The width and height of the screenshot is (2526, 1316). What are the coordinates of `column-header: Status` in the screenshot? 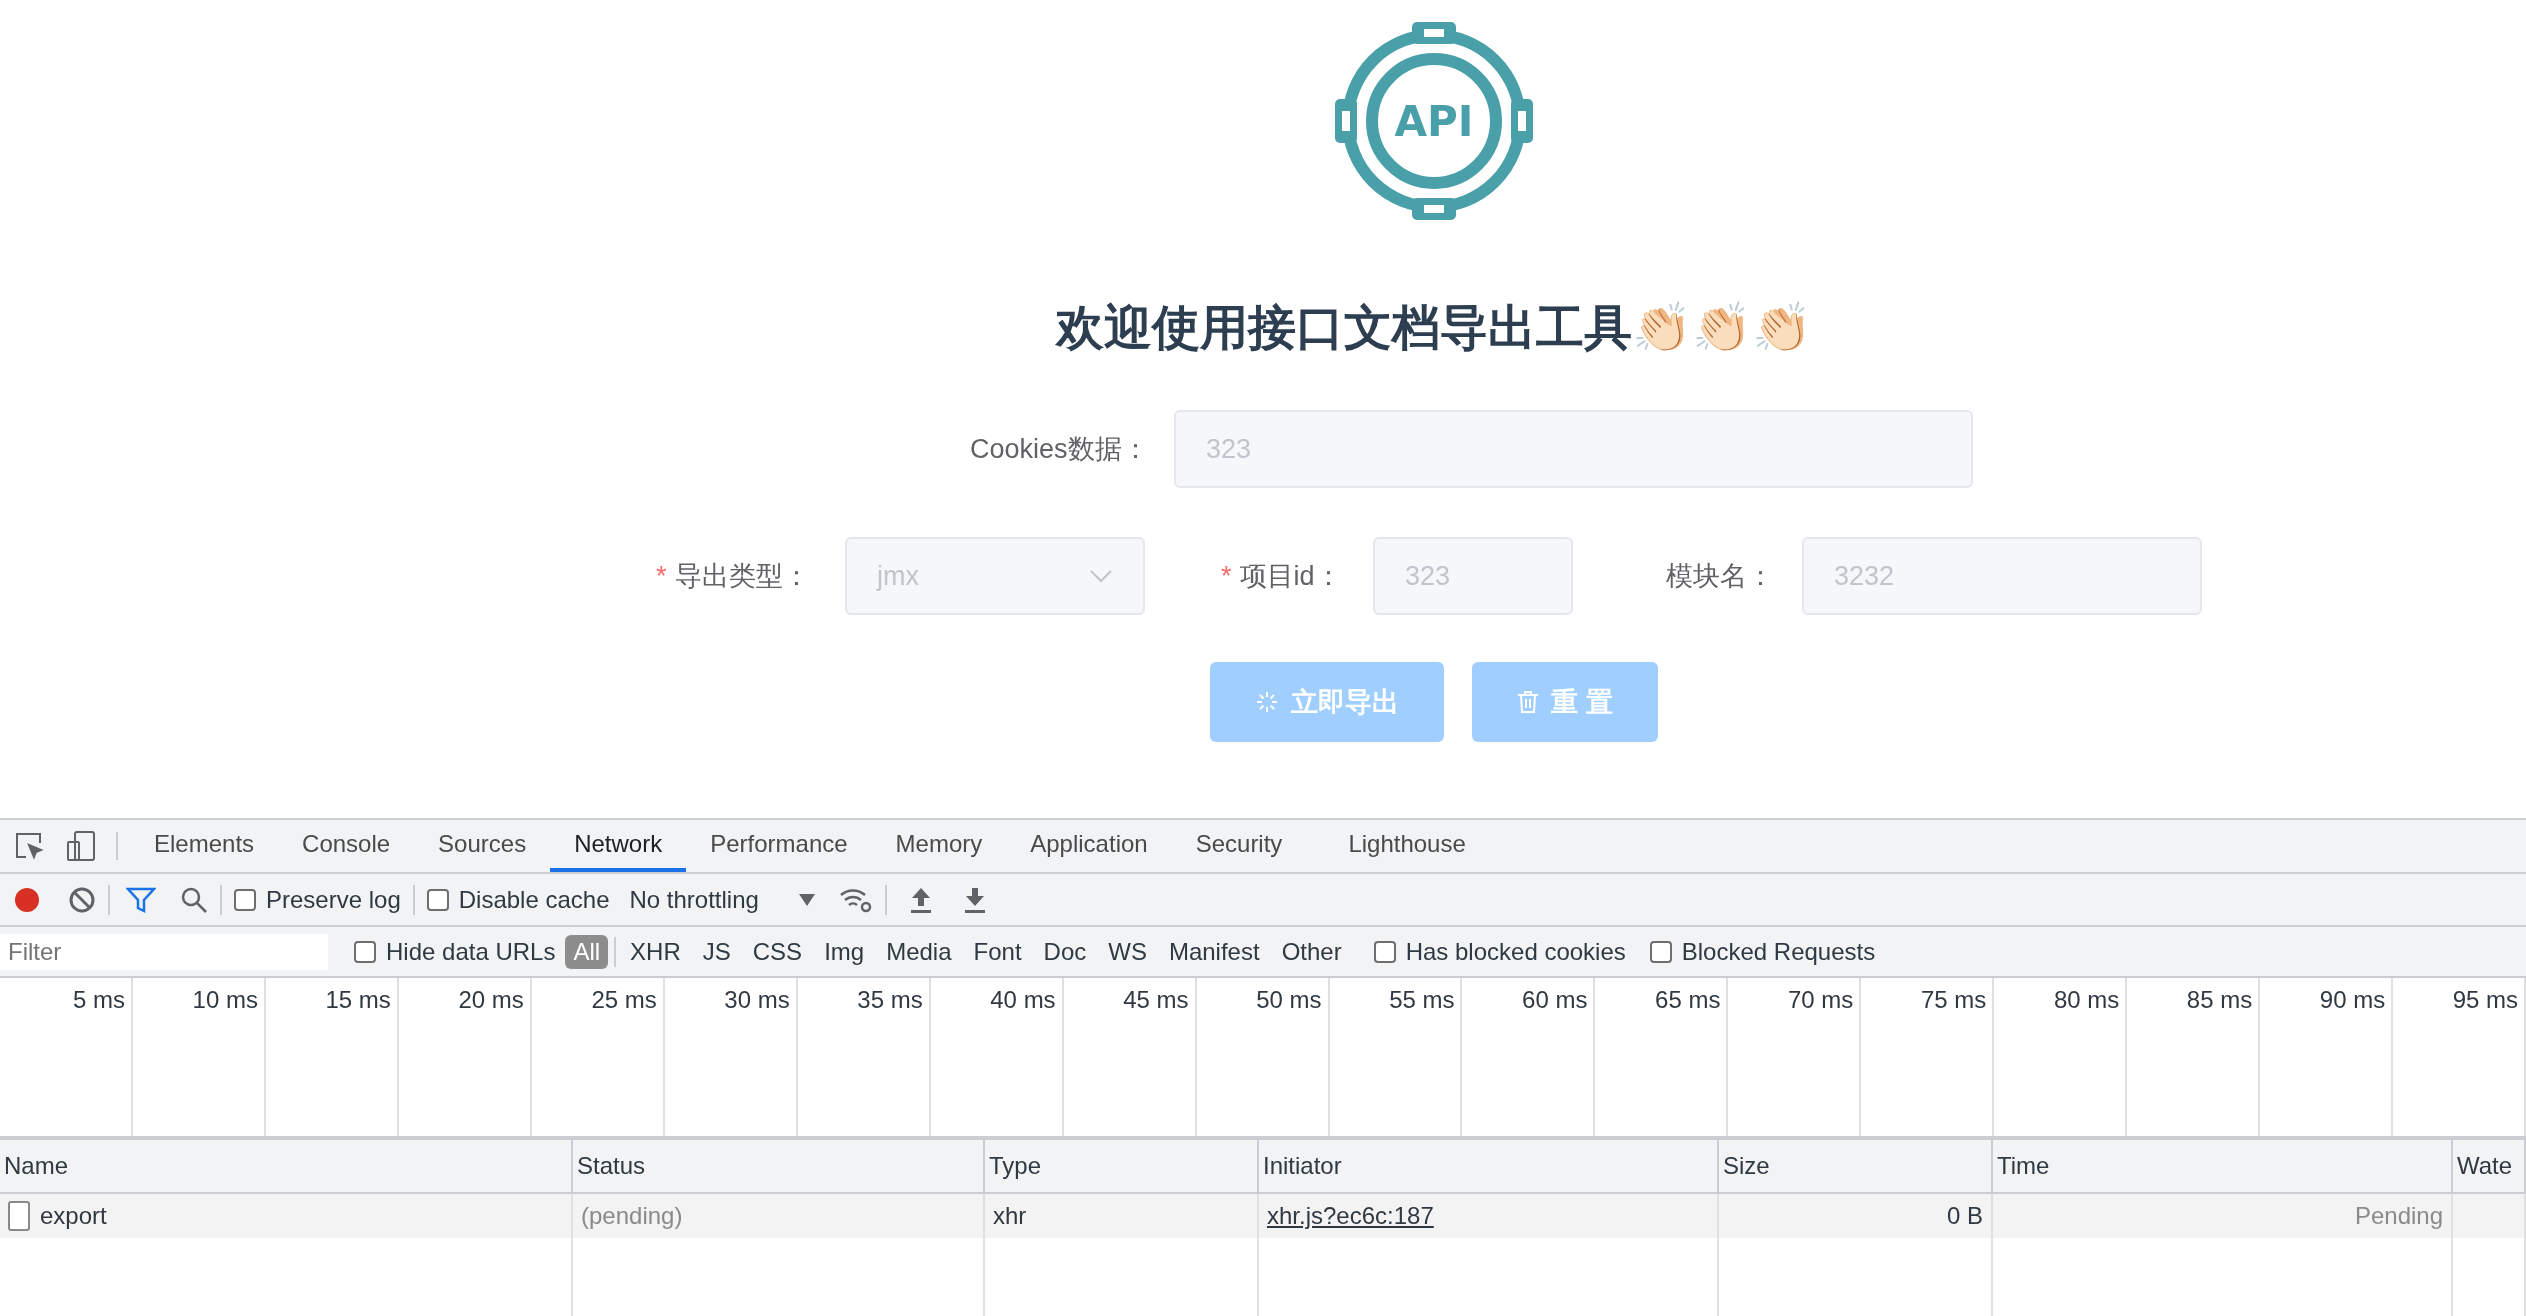 It's located at (611, 1166).